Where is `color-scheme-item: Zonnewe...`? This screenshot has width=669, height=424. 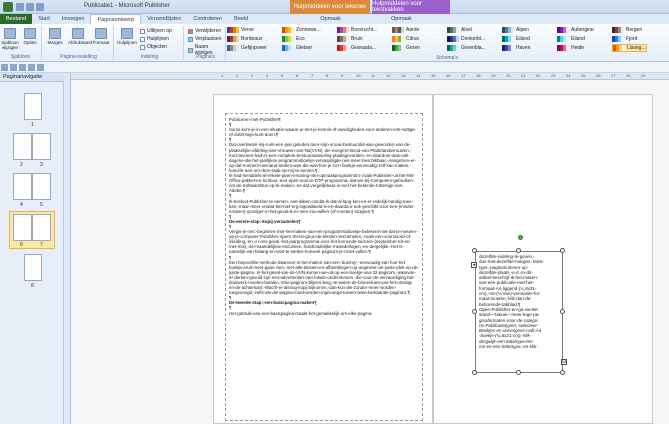 color-scheme-item: Zonnewe... is located at coordinates (301, 30).